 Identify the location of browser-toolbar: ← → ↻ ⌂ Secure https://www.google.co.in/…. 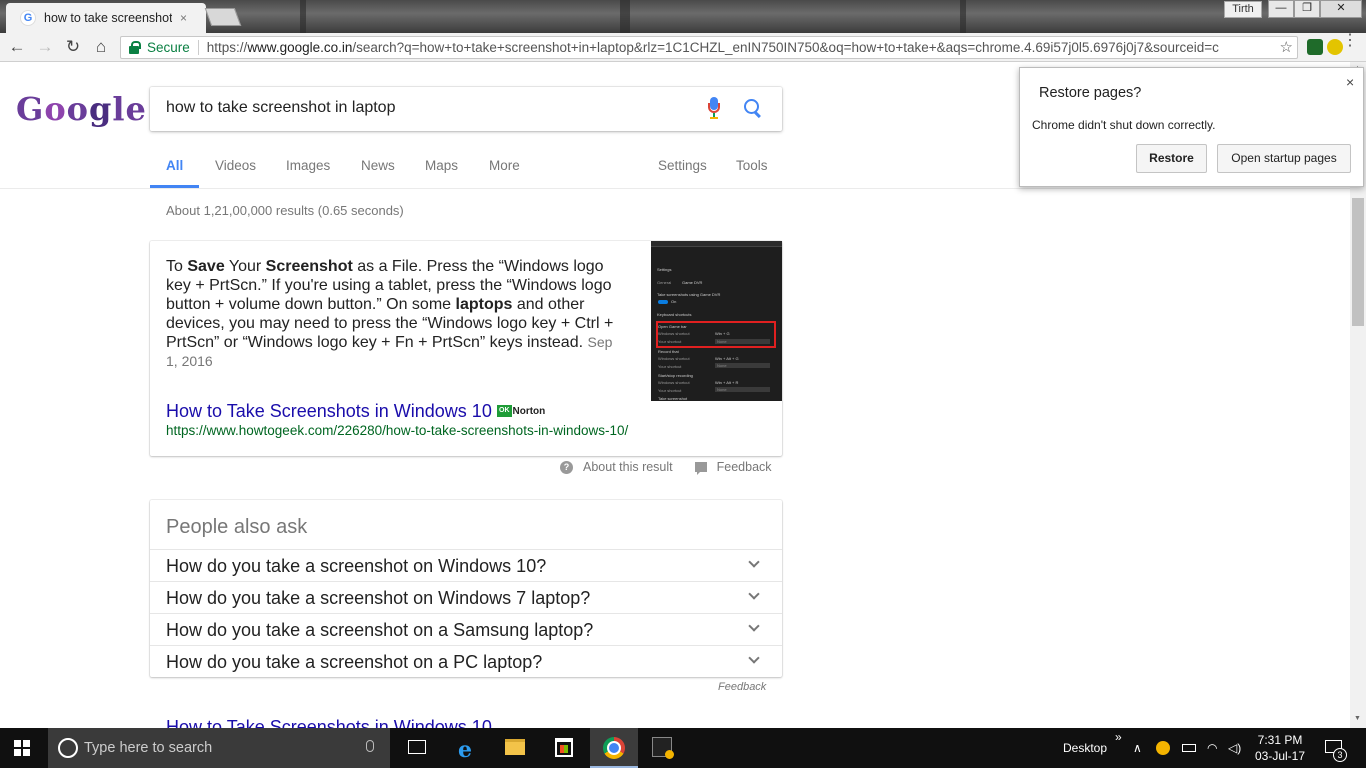
(683, 47).